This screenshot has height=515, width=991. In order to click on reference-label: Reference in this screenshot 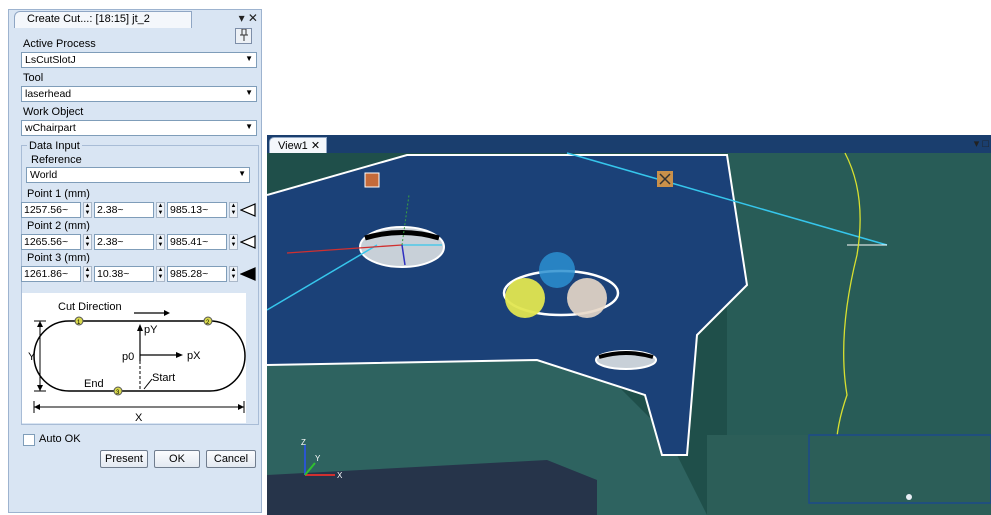, I will do `click(56, 160)`.